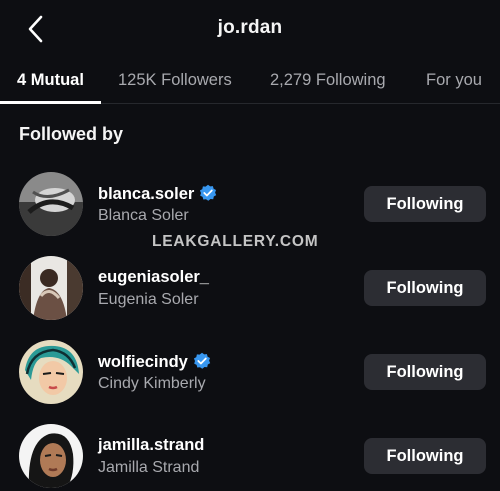 The width and height of the screenshot is (500, 491). Describe the element at coordinates (143, 215) in the screenshot. I see `full-name: Blanca Soler` at that location.